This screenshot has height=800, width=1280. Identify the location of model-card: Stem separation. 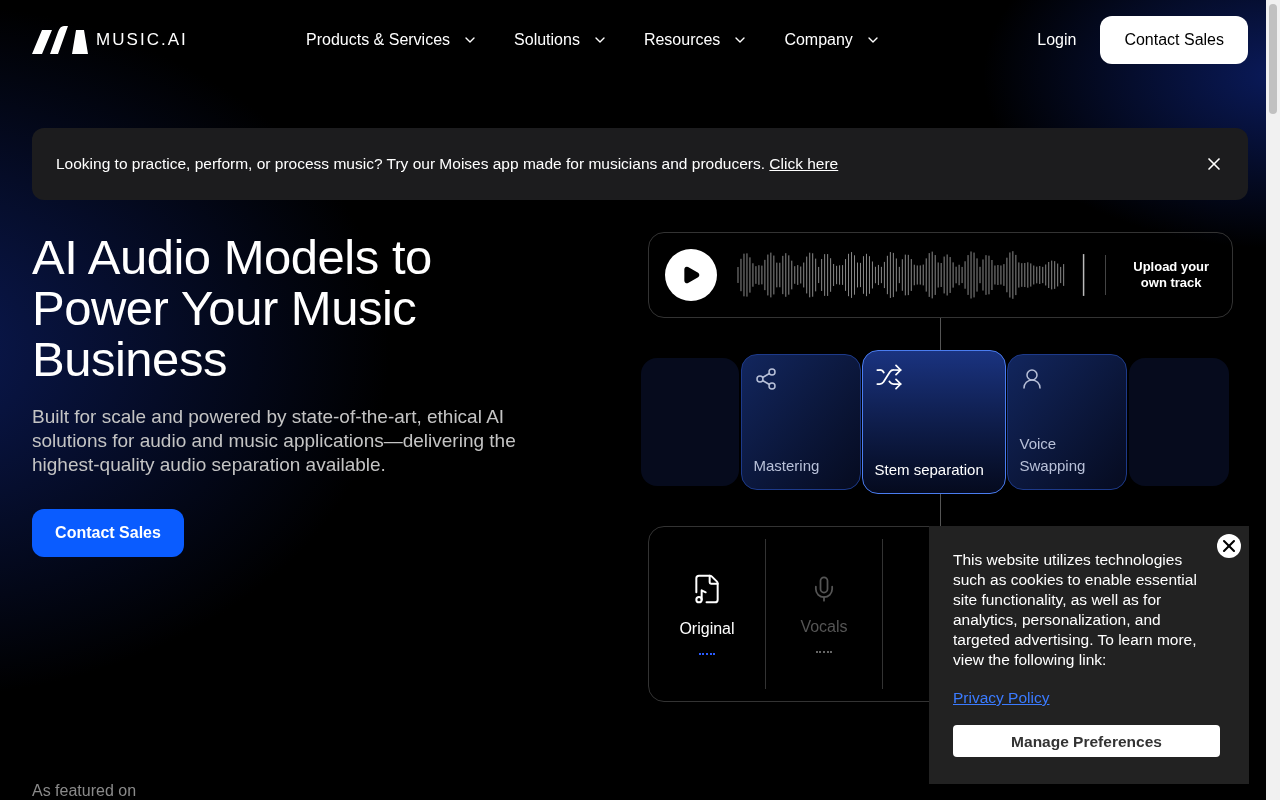
(933, 422).